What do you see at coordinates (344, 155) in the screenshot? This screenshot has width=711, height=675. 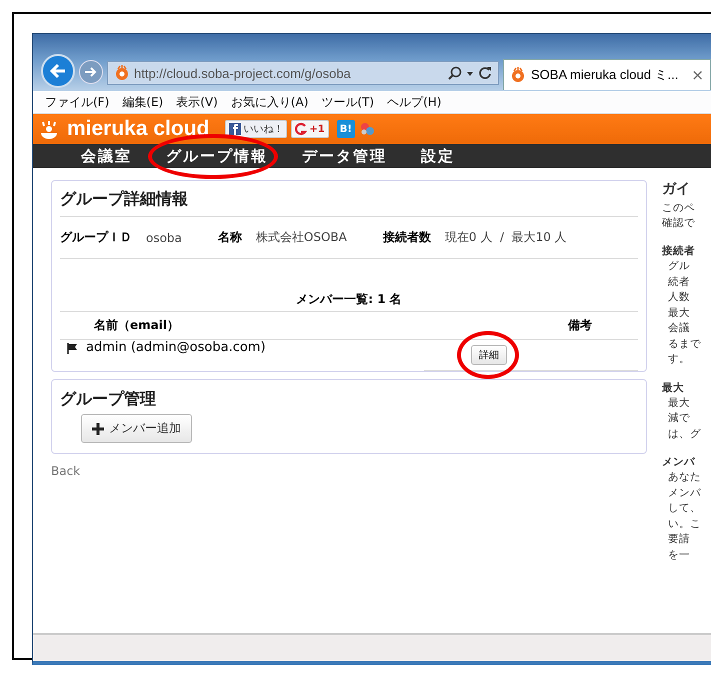 I see `nav-tab: データ管理` at bounding box center [344, 155].